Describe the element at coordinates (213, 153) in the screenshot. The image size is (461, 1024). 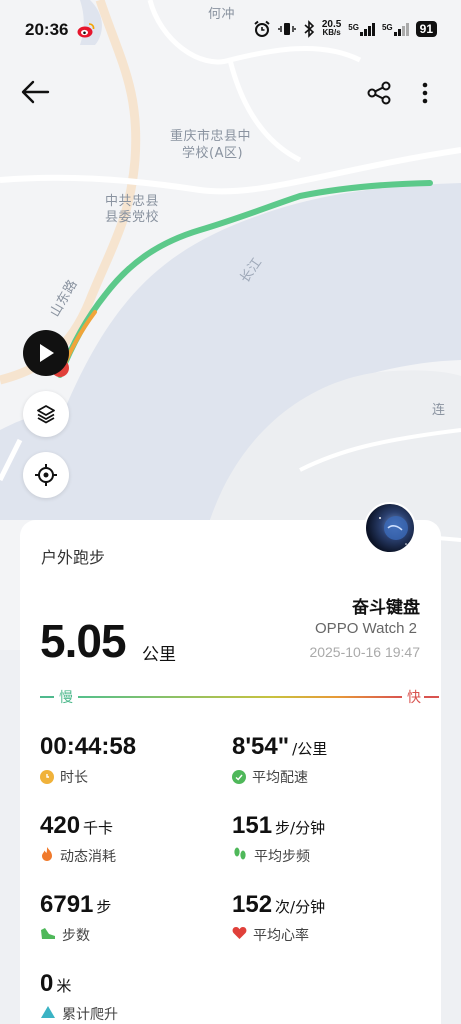
I see `map-label-school-2: 学校(A区)` at that location.